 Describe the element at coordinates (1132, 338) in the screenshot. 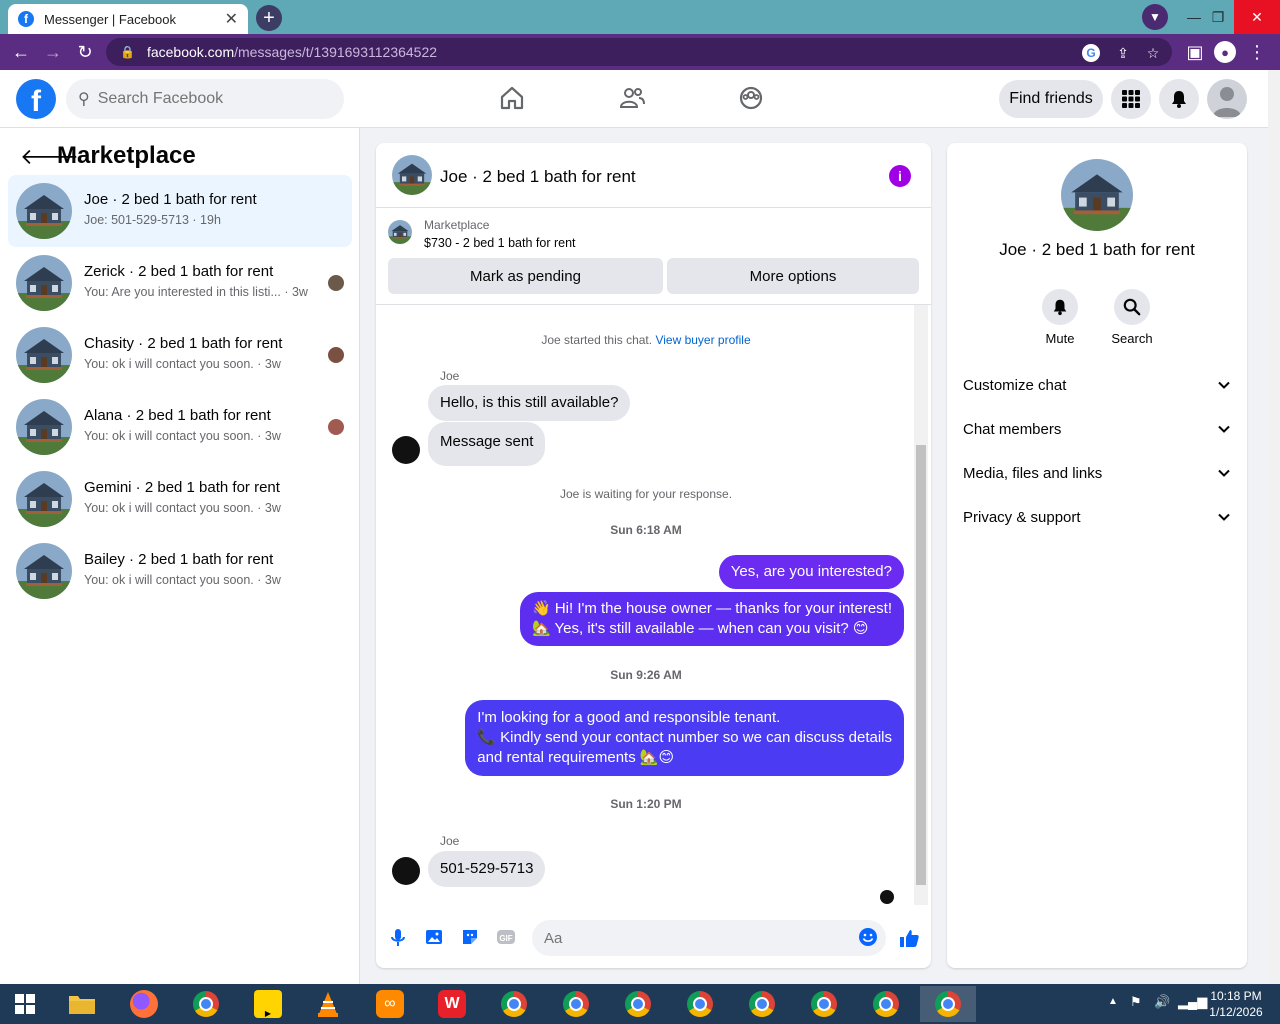

I see `search-label: Search` at that location.